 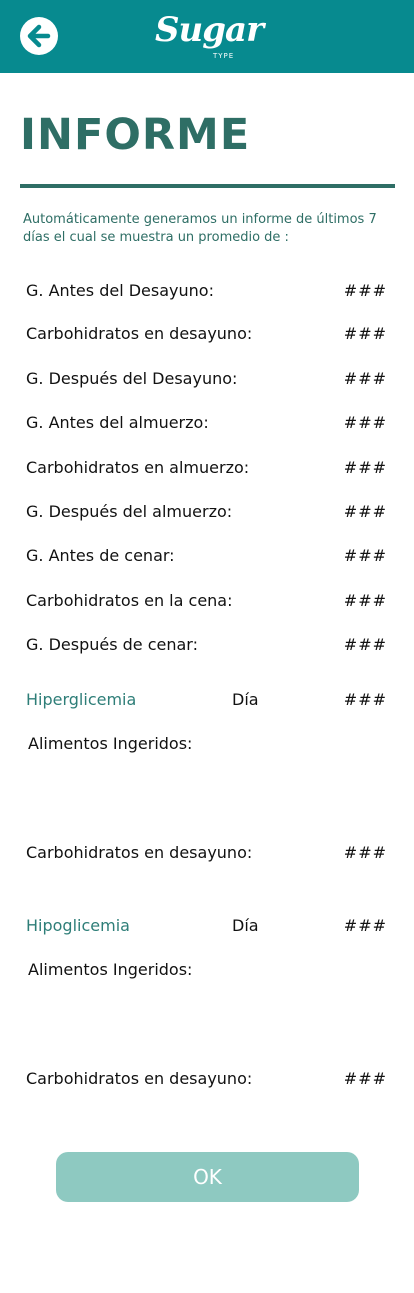 I want to click on app-logo: Sugar TYPE, so click(x=209, y=37).